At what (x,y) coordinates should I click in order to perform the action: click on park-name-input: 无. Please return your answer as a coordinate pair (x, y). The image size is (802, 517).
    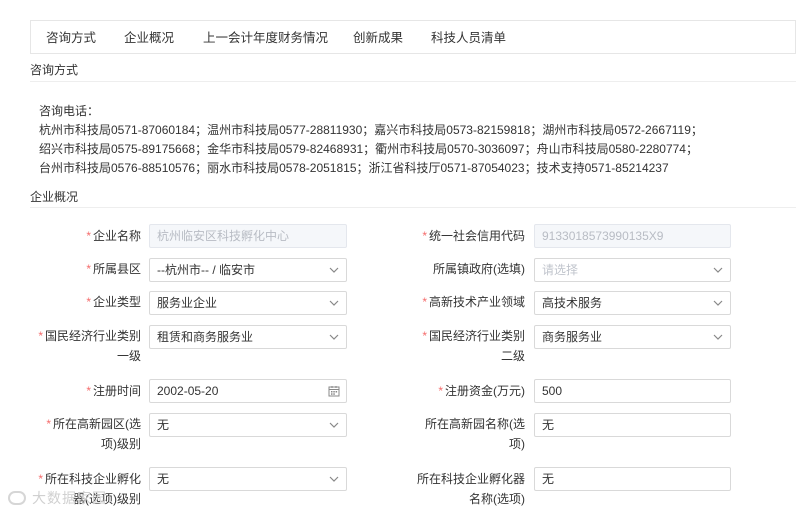
    Looking at the image, I should click on (632, 425).